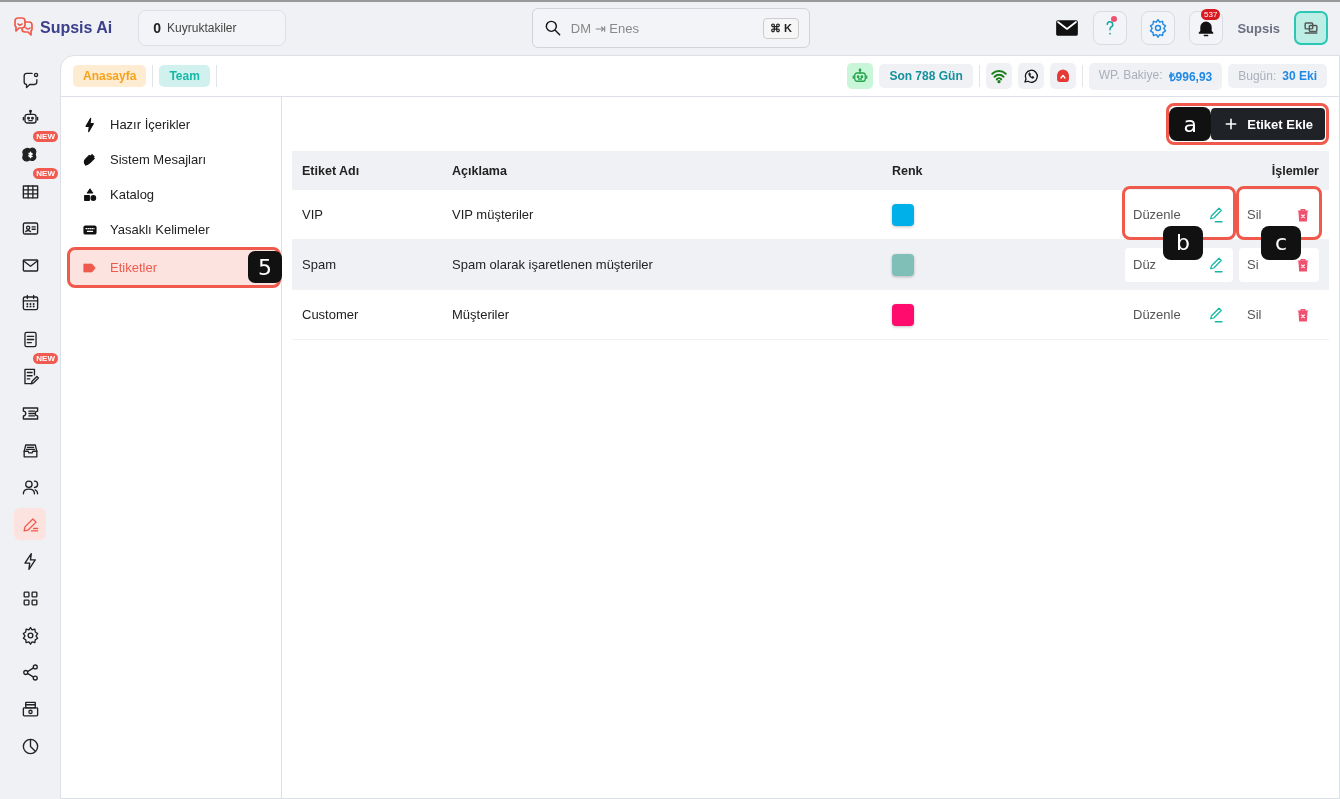 The width and height of the screenshot is (1340, 799). What do you see at coordinates (367, 314) in the screenshot?
I see `table-cell: Customer` at bounding box center [367, 314].